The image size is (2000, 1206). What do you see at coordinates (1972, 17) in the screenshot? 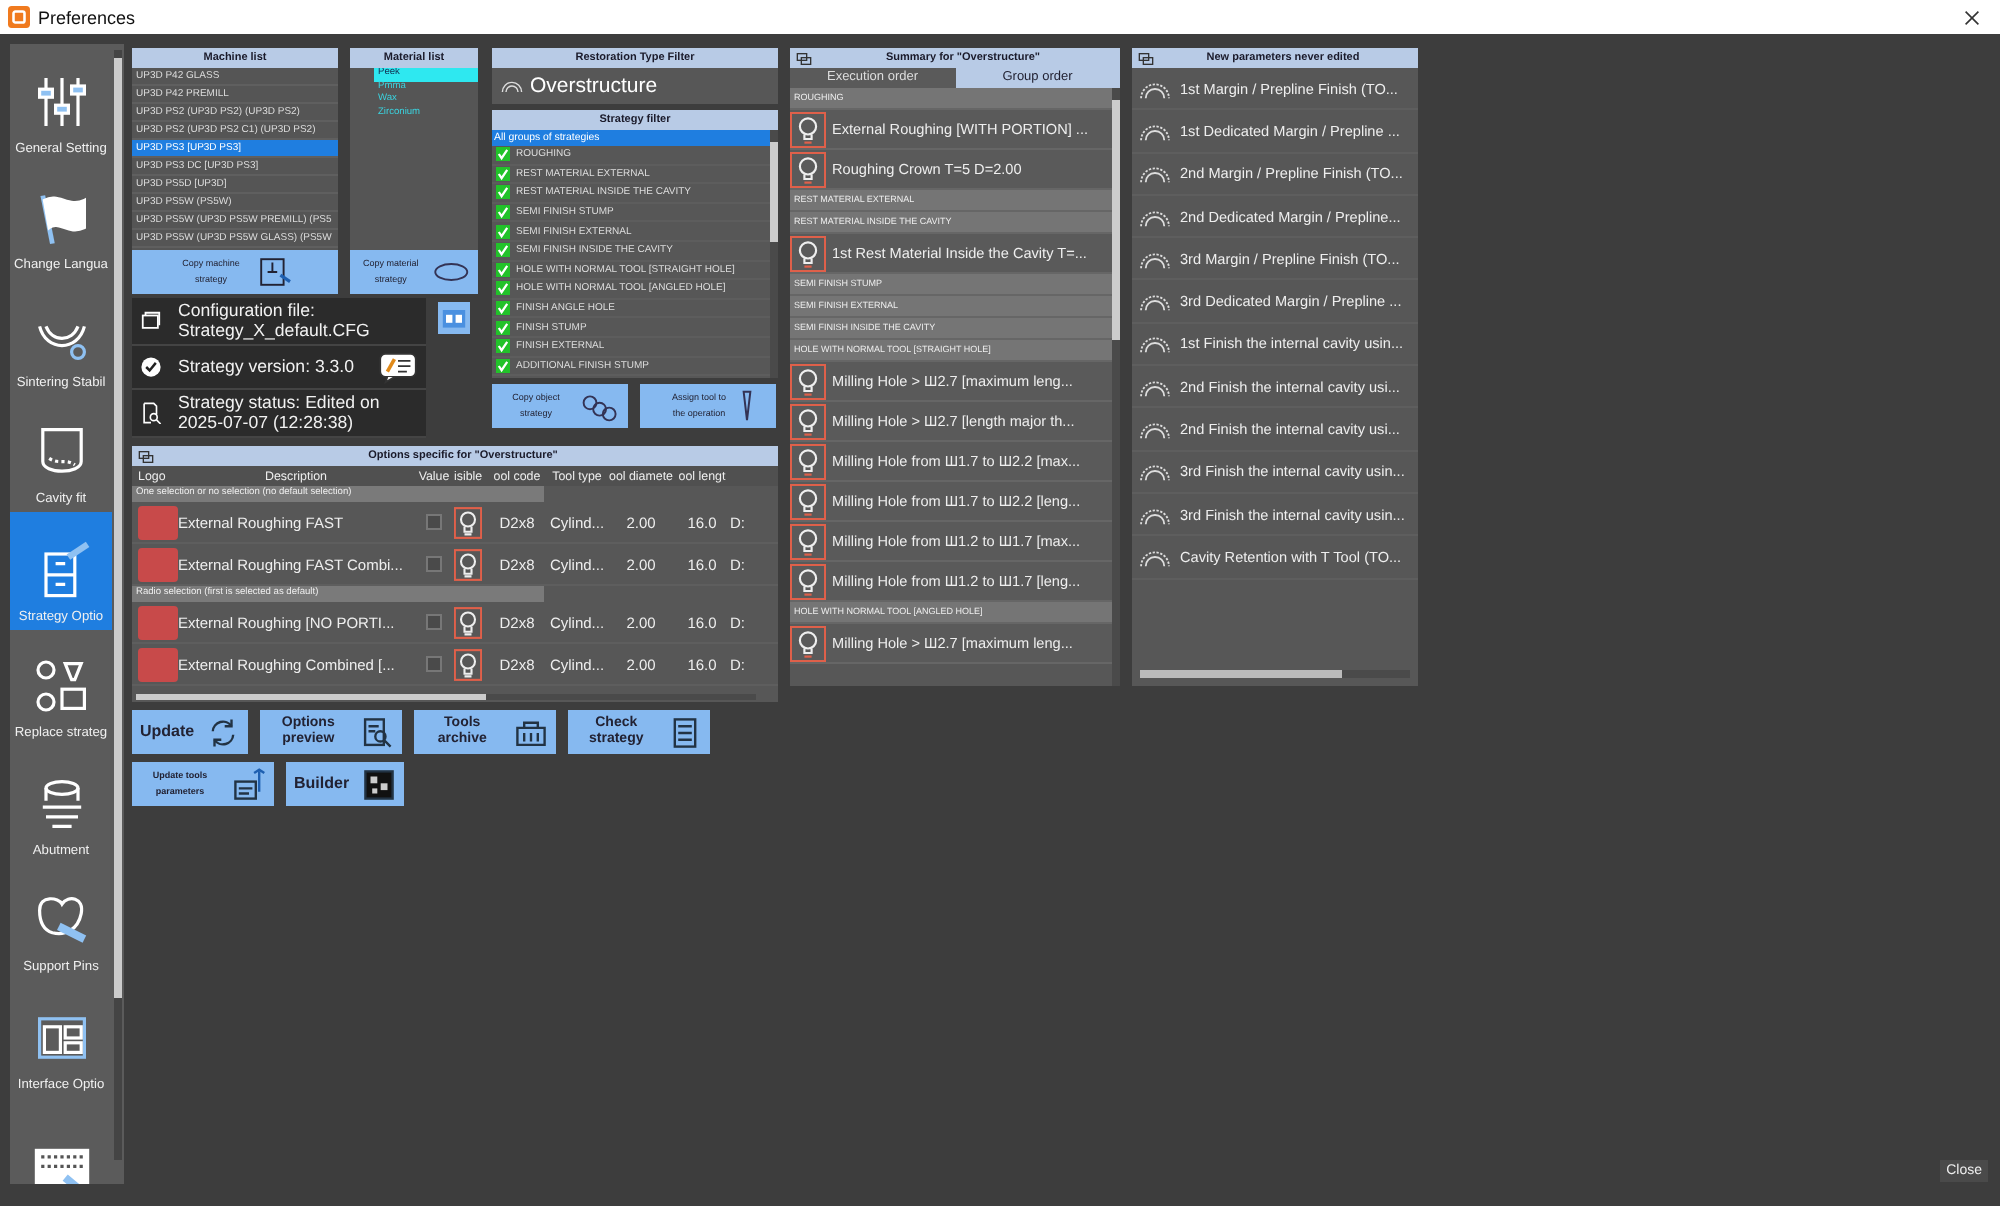
I see `close-icon` at bounding box center [1972, 17].